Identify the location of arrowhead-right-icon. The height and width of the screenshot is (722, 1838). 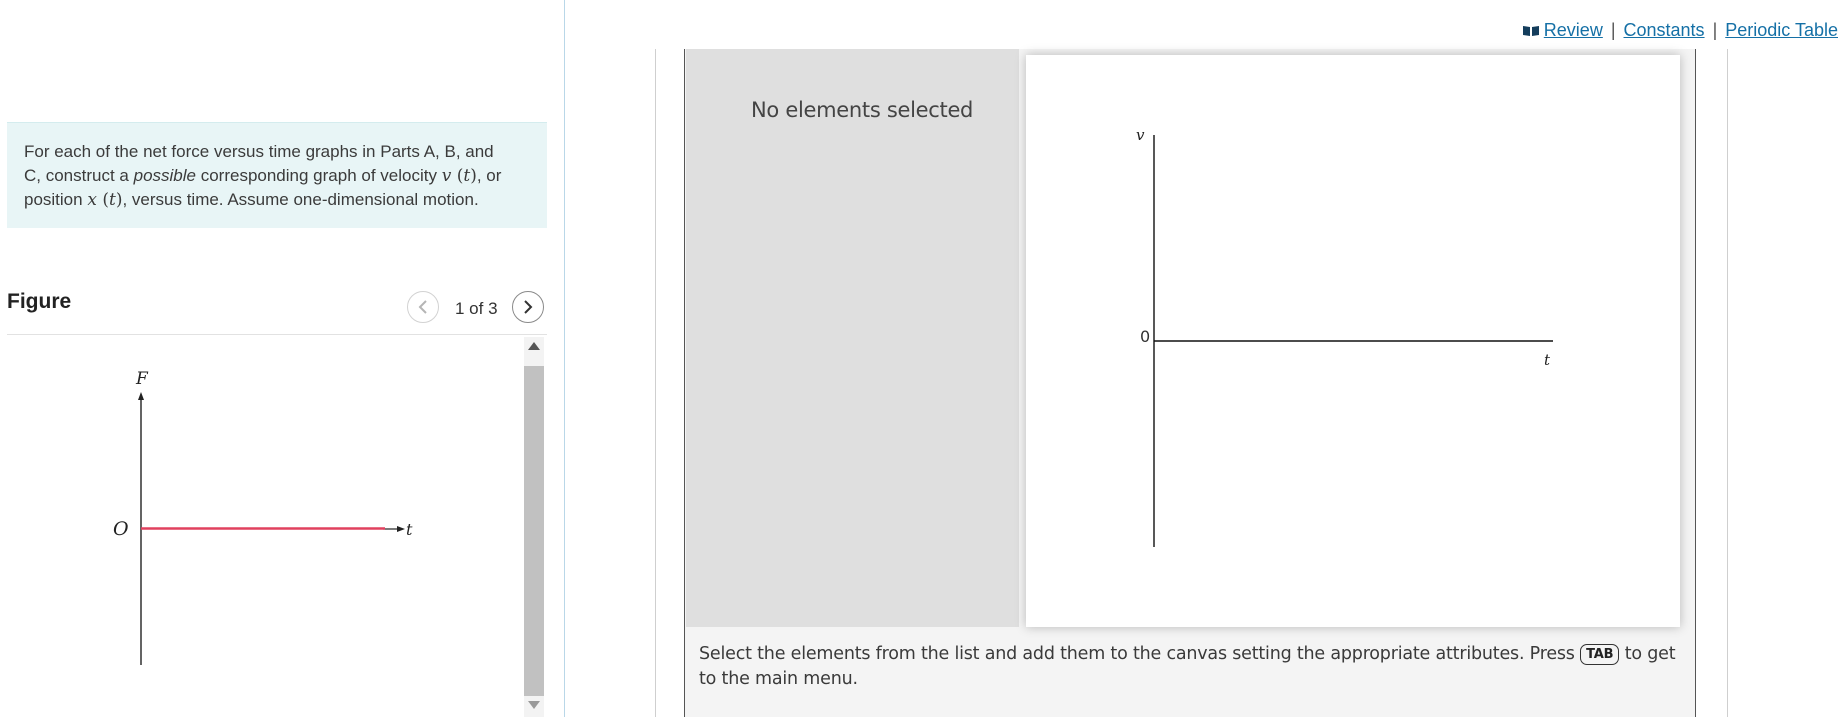
(401, 529).